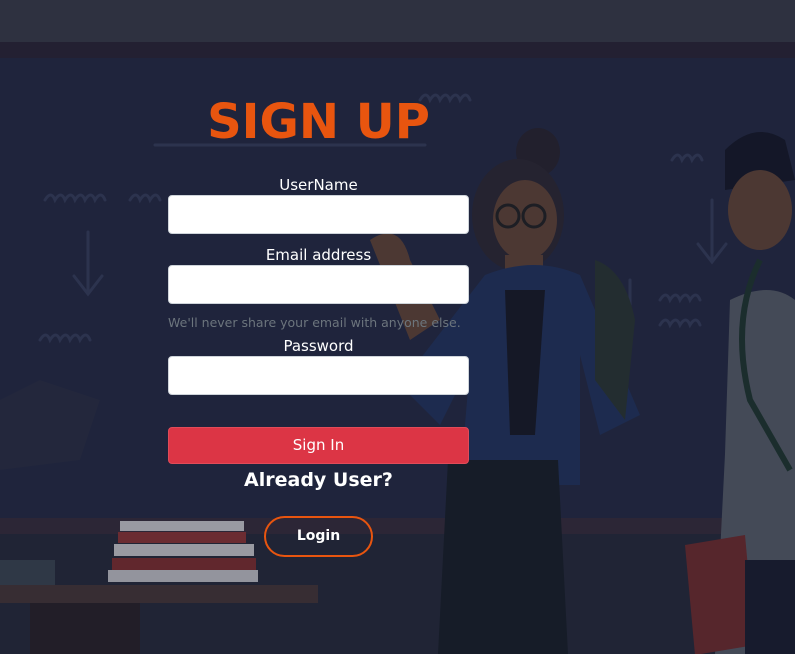  What do you see at coordinates (318, 185) in the screenshot?
I see `username-label: UserName` at bounding box center [318, 185].